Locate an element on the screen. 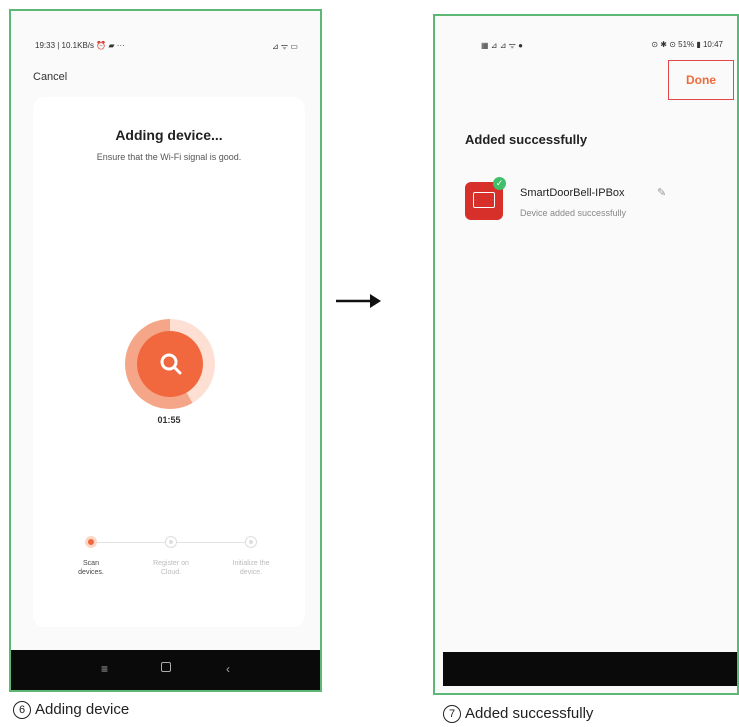  back-icon: ‹ is located at coordinates (228, 669).